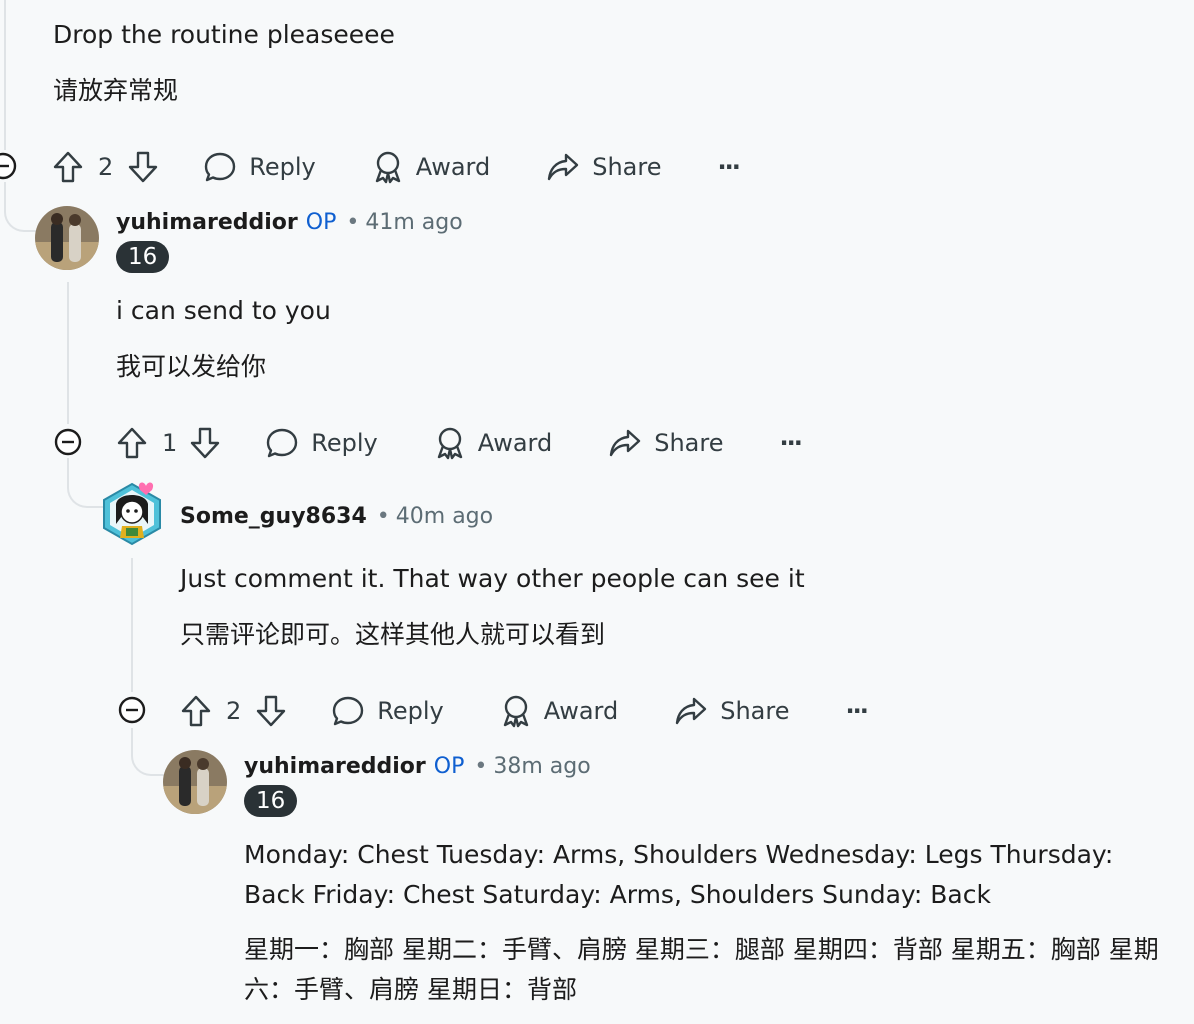  I want to click on comment-meta: yuhimareddior OP • 41m ago, so click(289, 222).